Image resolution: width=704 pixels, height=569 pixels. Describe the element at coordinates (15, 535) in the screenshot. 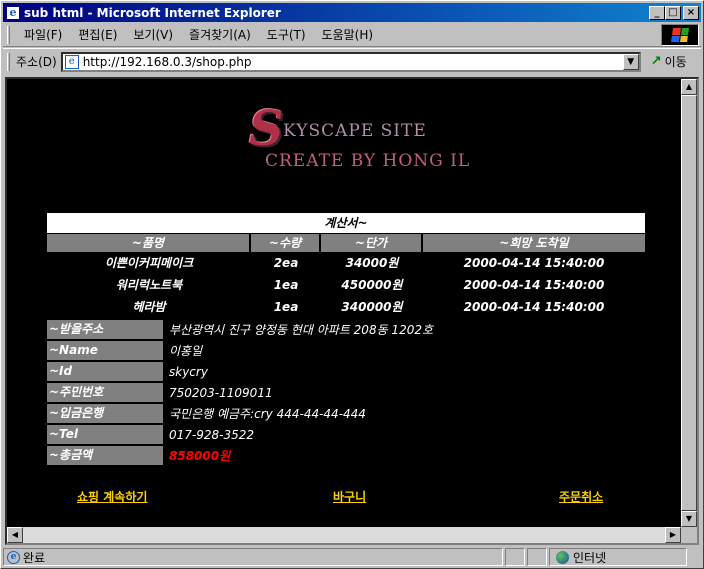

I see `scroll-left-button: ◀` at that location.